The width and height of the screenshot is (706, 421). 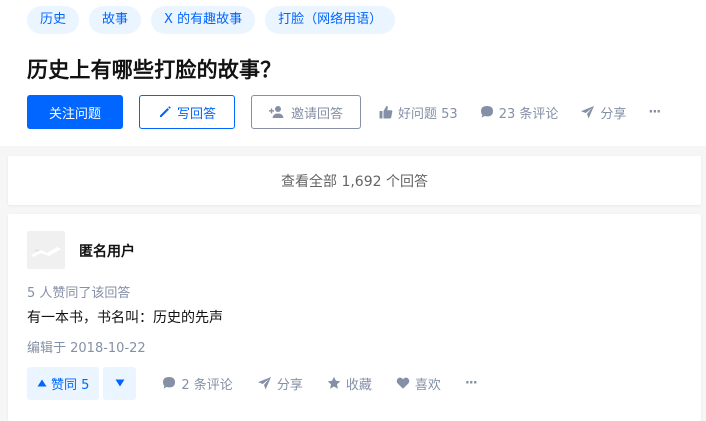 What do you see at coordinates (107, 251) in the screenshot?
I see `author-name: 匿名用户` at bounding box center [107, 251].